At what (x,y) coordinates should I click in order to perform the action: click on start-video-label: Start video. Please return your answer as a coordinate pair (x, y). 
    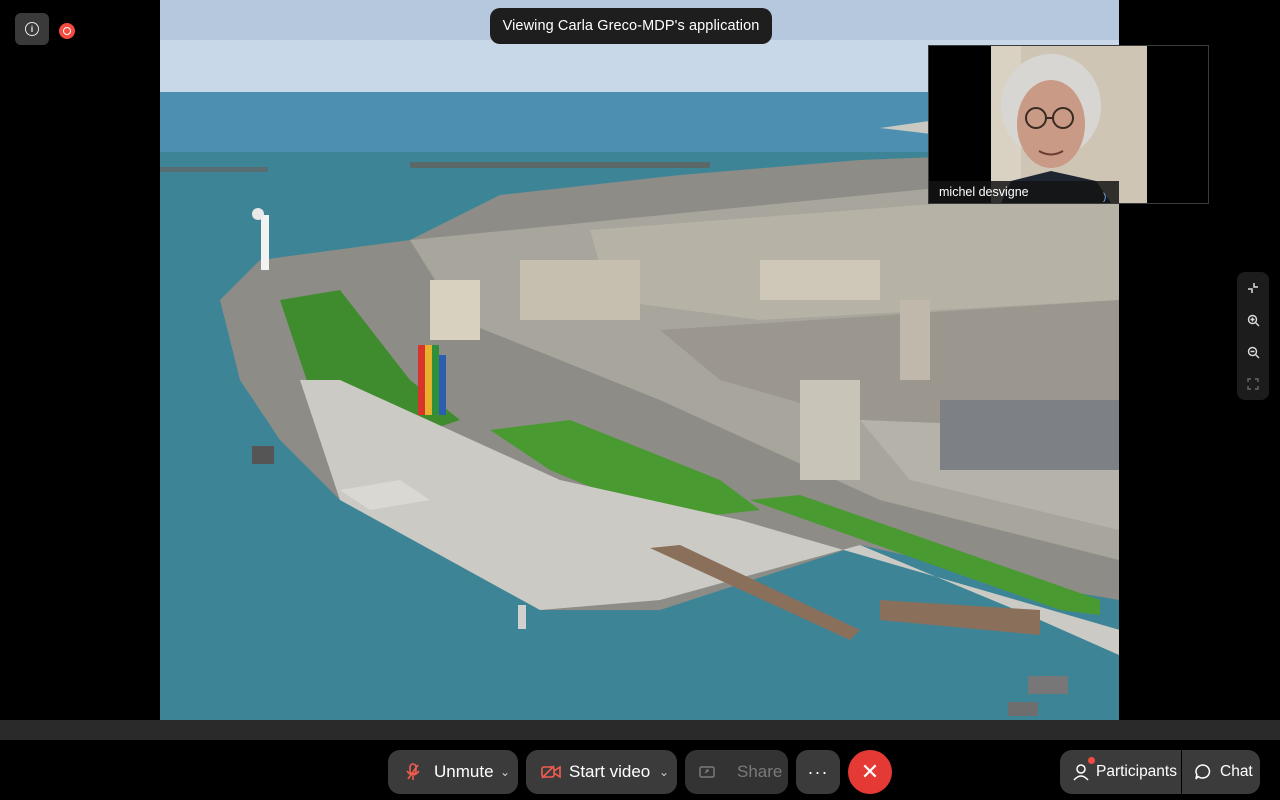
    Looking at the image, I should click on (610, 771).